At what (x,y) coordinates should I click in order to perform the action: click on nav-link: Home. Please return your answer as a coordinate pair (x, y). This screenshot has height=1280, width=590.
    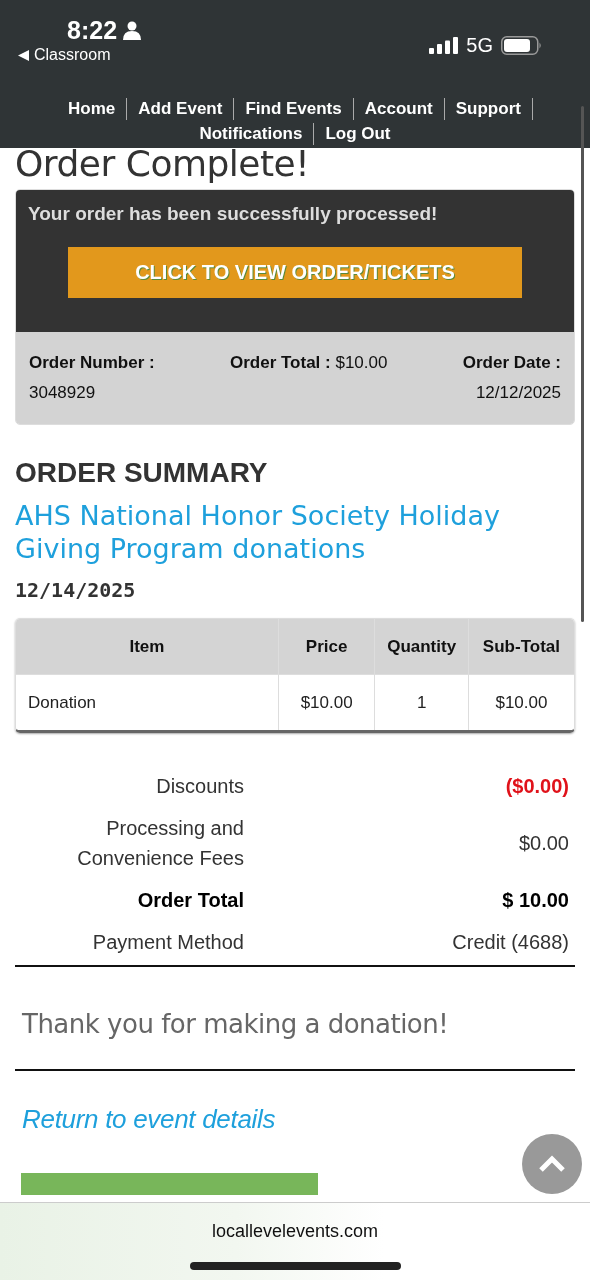
    Looking at the image, I should click on (92, 109).